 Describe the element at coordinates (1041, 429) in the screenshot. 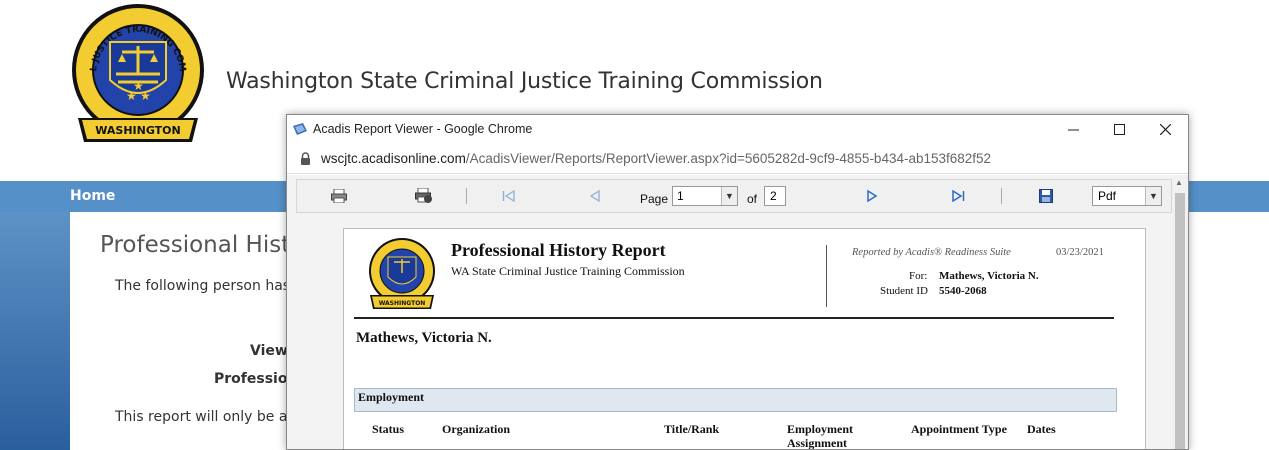

I see `column-header-dates: Dates` at that location.